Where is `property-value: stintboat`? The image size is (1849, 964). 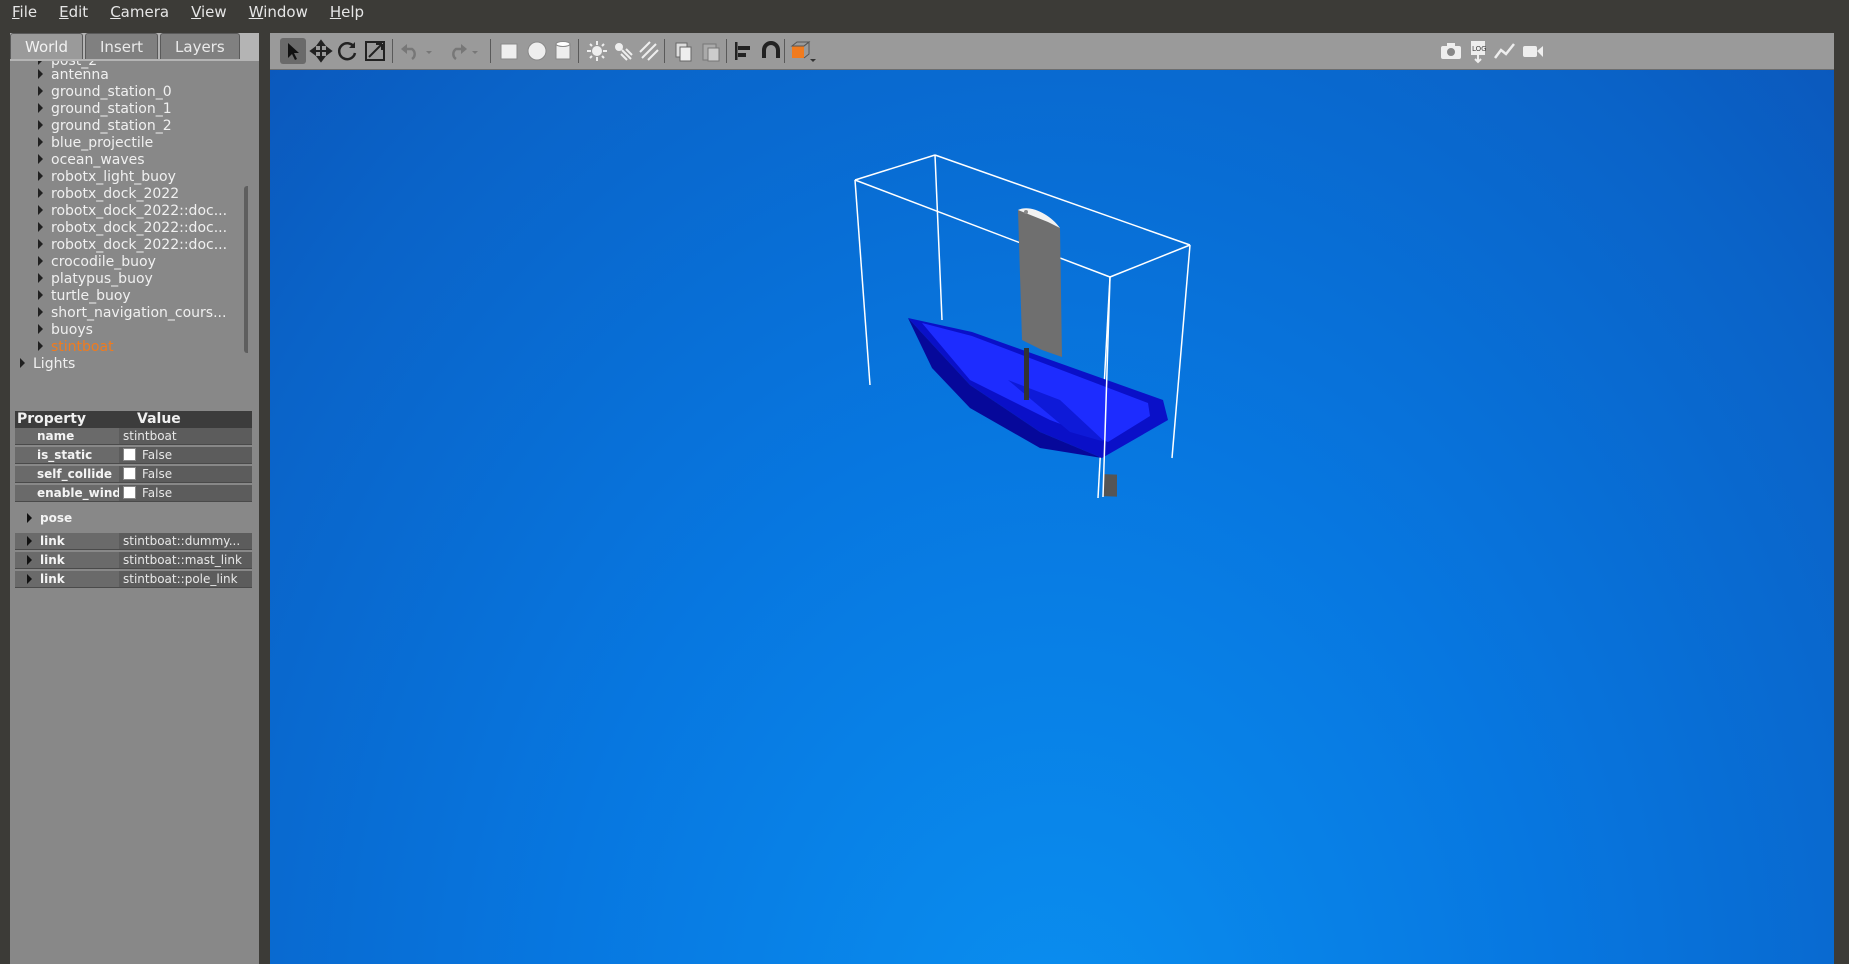
property-value: stintboat is located at coordinates (185, 436).